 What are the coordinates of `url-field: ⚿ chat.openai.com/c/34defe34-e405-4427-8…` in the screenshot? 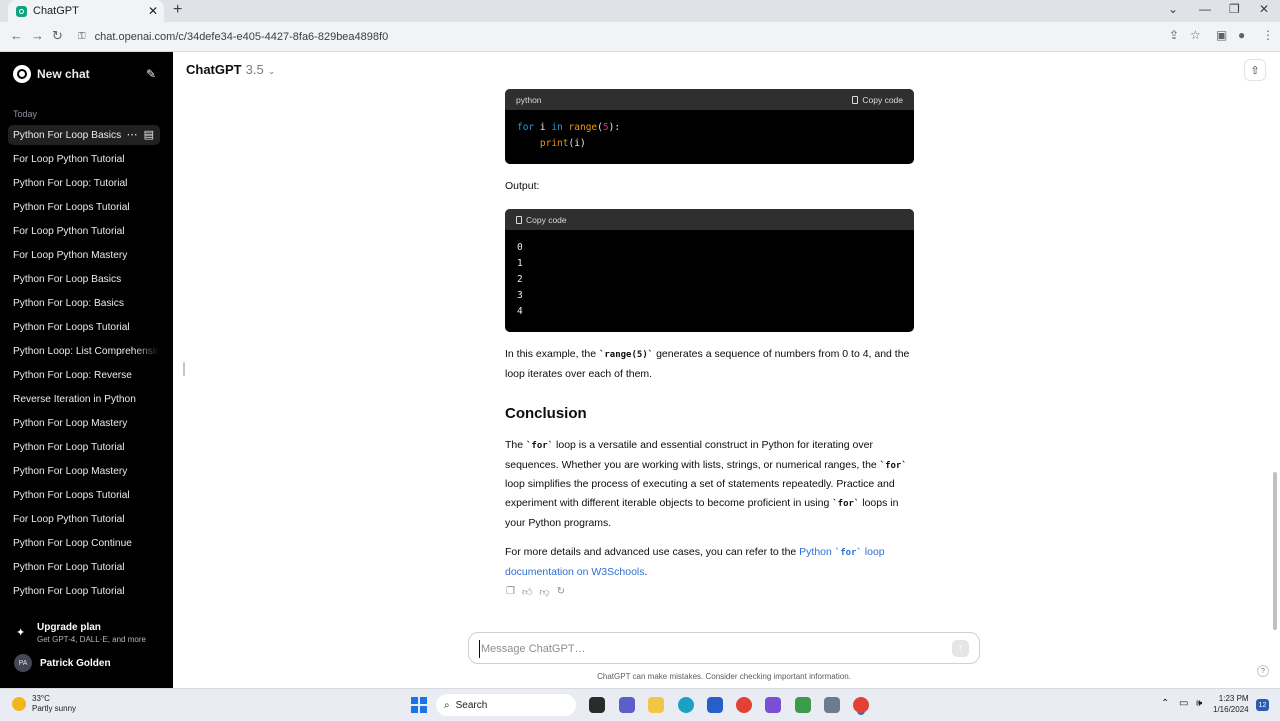 It's located at (636, 36).